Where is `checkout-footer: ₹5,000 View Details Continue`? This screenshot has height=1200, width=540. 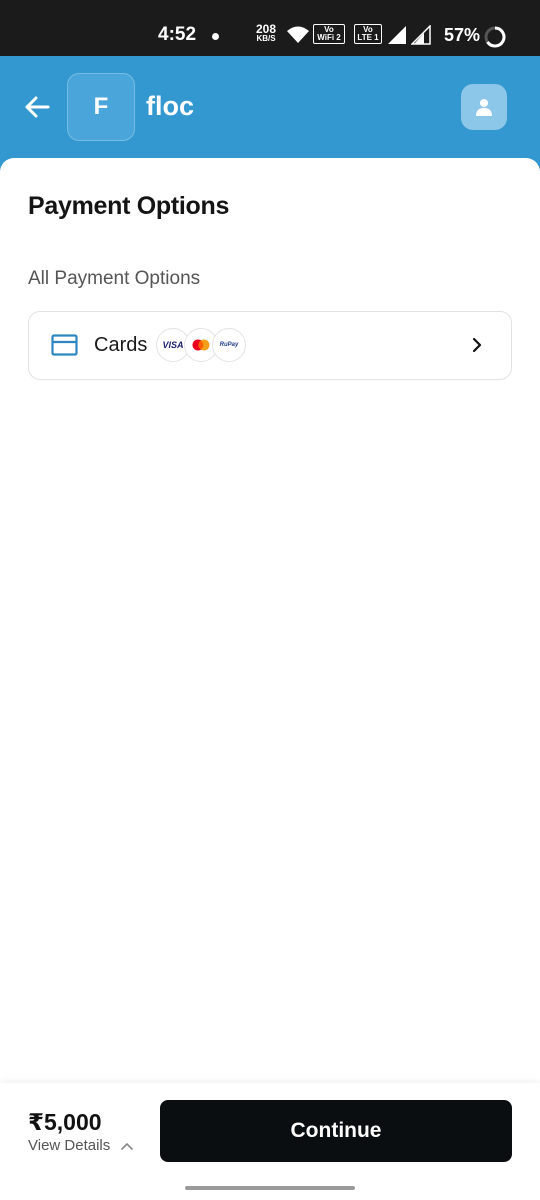 checkout-footer: ₹5,000 View Details Continue is located at coordinates (270, 1141).